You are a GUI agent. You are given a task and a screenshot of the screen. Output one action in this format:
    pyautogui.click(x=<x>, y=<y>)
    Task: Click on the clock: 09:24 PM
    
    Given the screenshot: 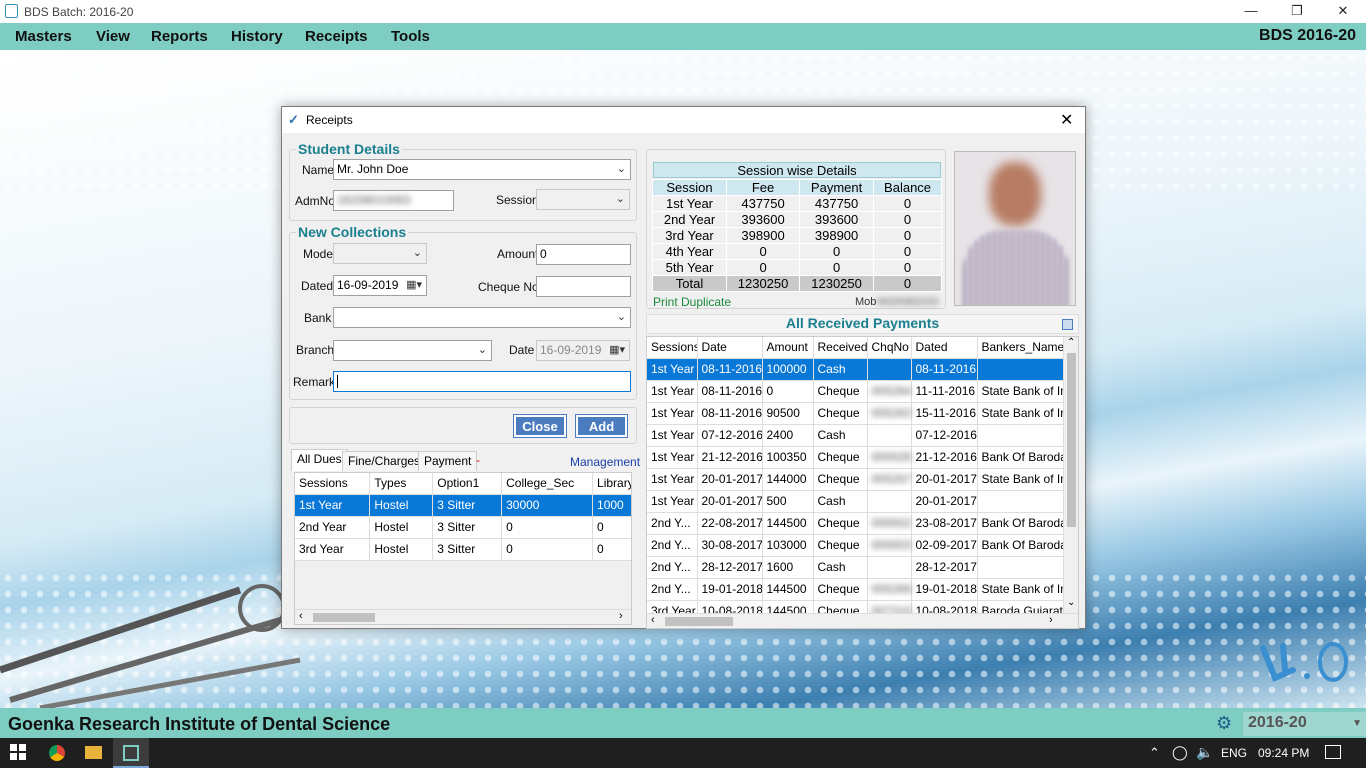 What is the action you would take?
    pyautogui.click(x=1283, y=753)
    